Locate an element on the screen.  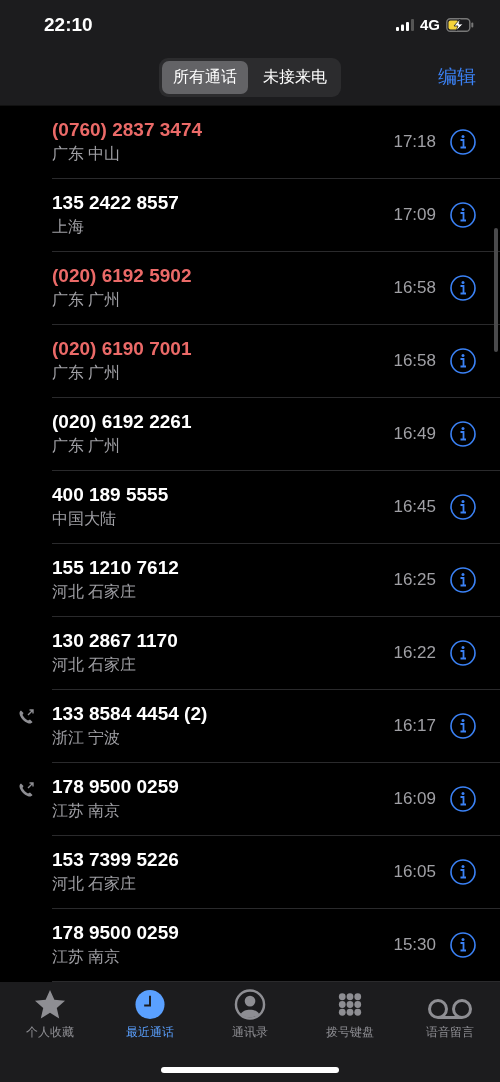
caller-location: 中国大陆 is located at coordinates (84, 518).